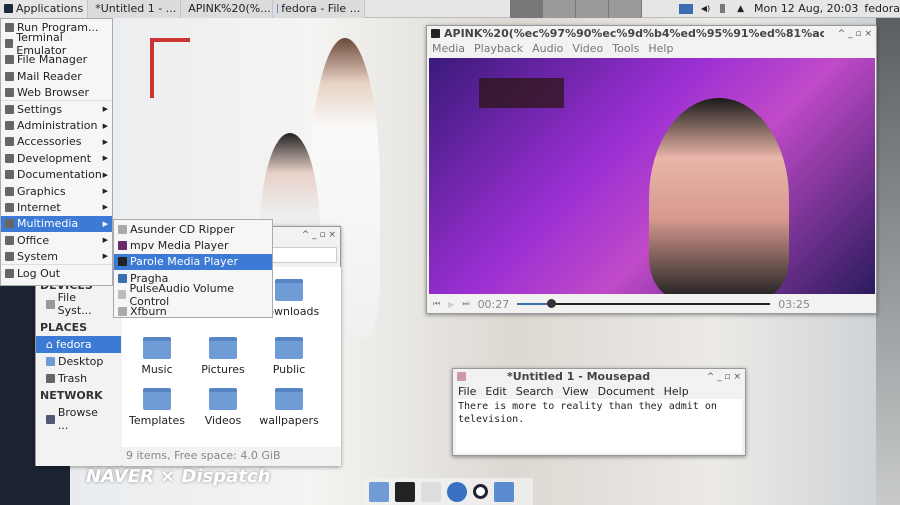  I want to click on sidebar-item-desktop: Desktop, so click(78, 361).